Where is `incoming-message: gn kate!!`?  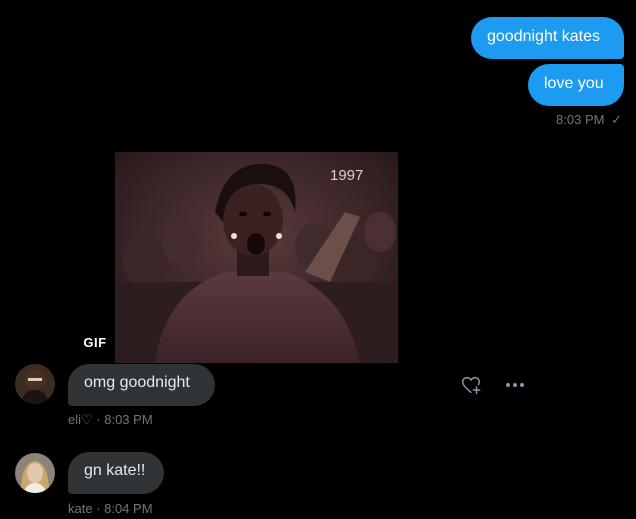 incoming-message: gn kate!! is located at coordinates (116, 473).